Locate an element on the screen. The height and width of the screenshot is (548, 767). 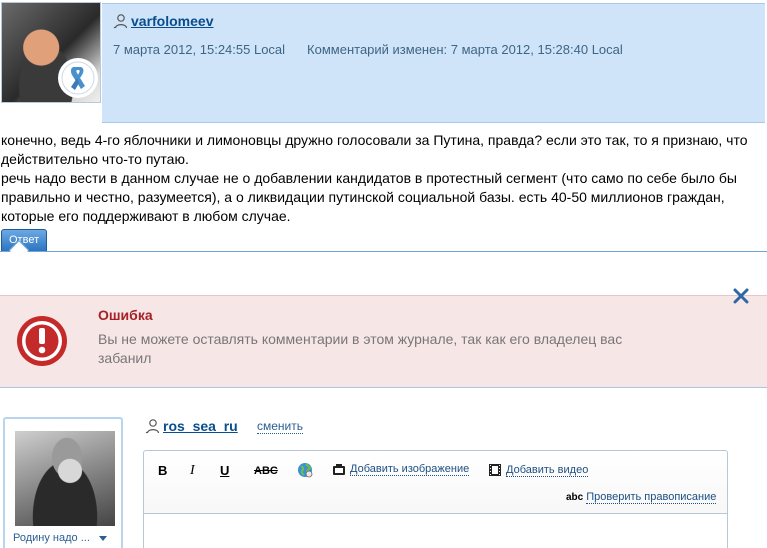
commenter-avatar is located at coordinates (65, 478).